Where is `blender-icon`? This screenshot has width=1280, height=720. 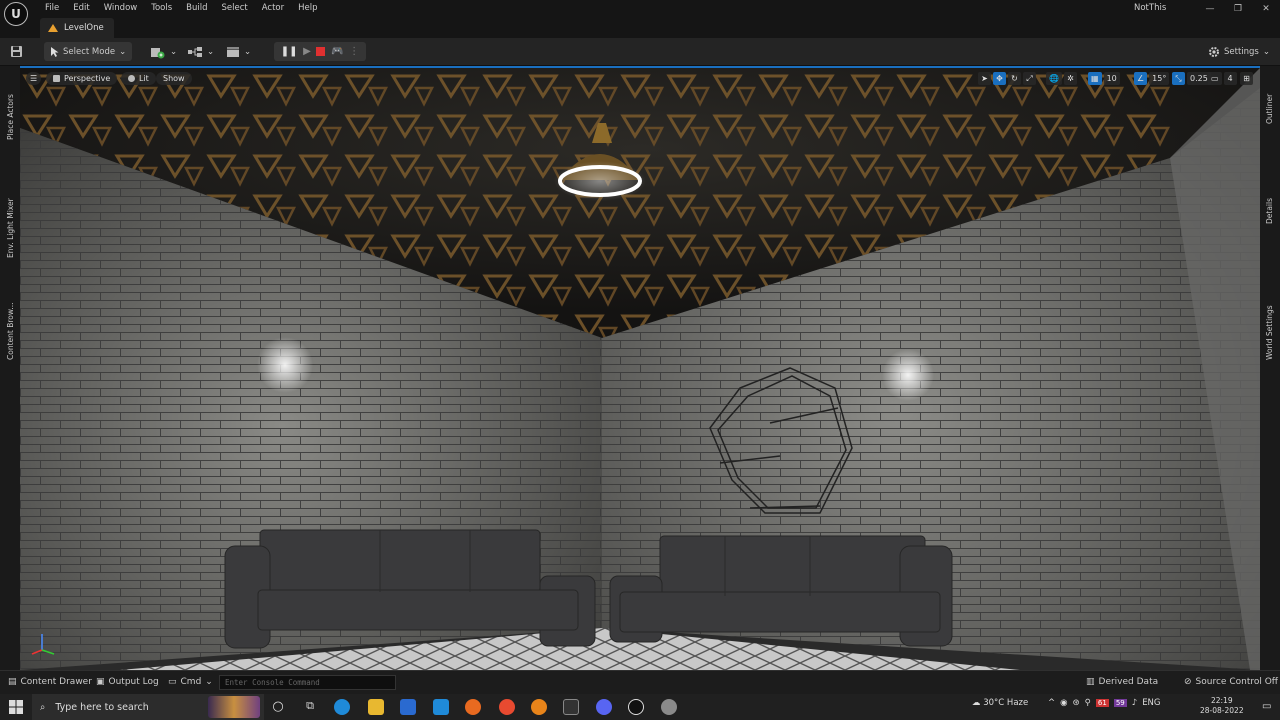
blender-icon is located at coordinates (539, 707).